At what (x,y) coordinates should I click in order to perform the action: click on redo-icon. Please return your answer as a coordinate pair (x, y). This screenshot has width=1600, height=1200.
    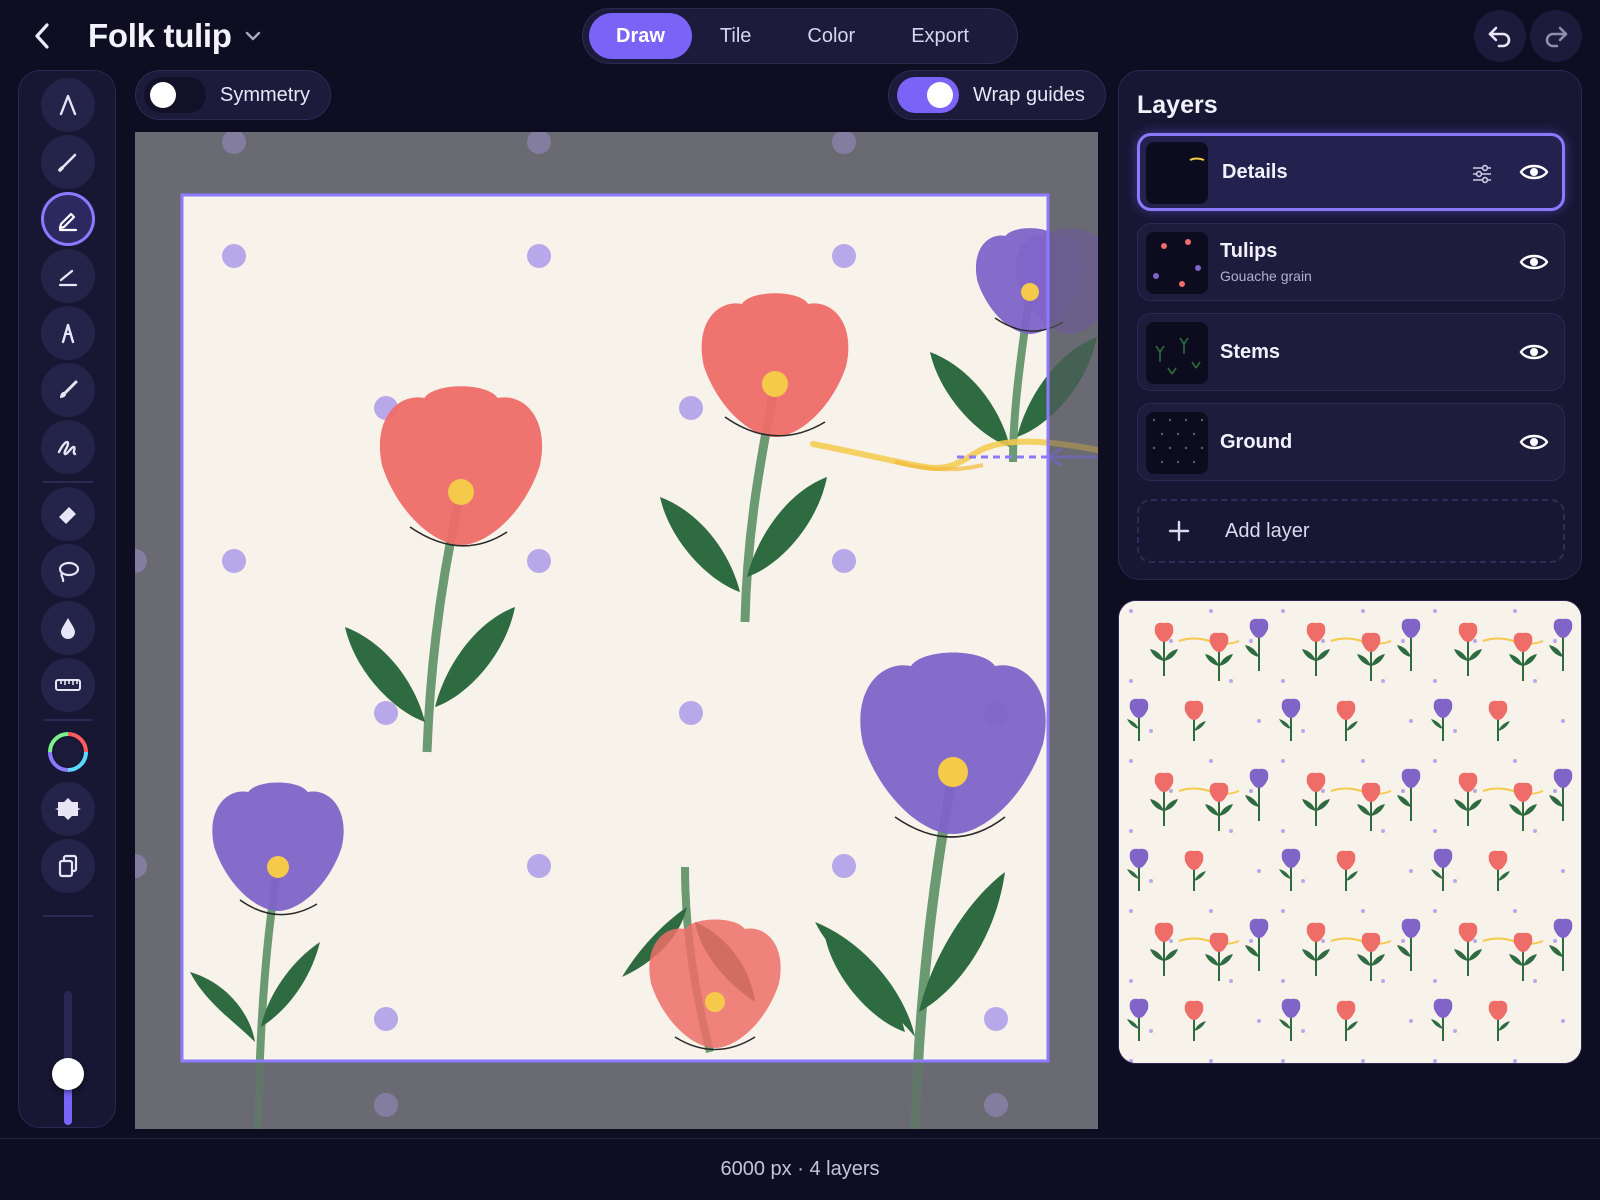
    Looking at the image, I should click on (1556, 37).